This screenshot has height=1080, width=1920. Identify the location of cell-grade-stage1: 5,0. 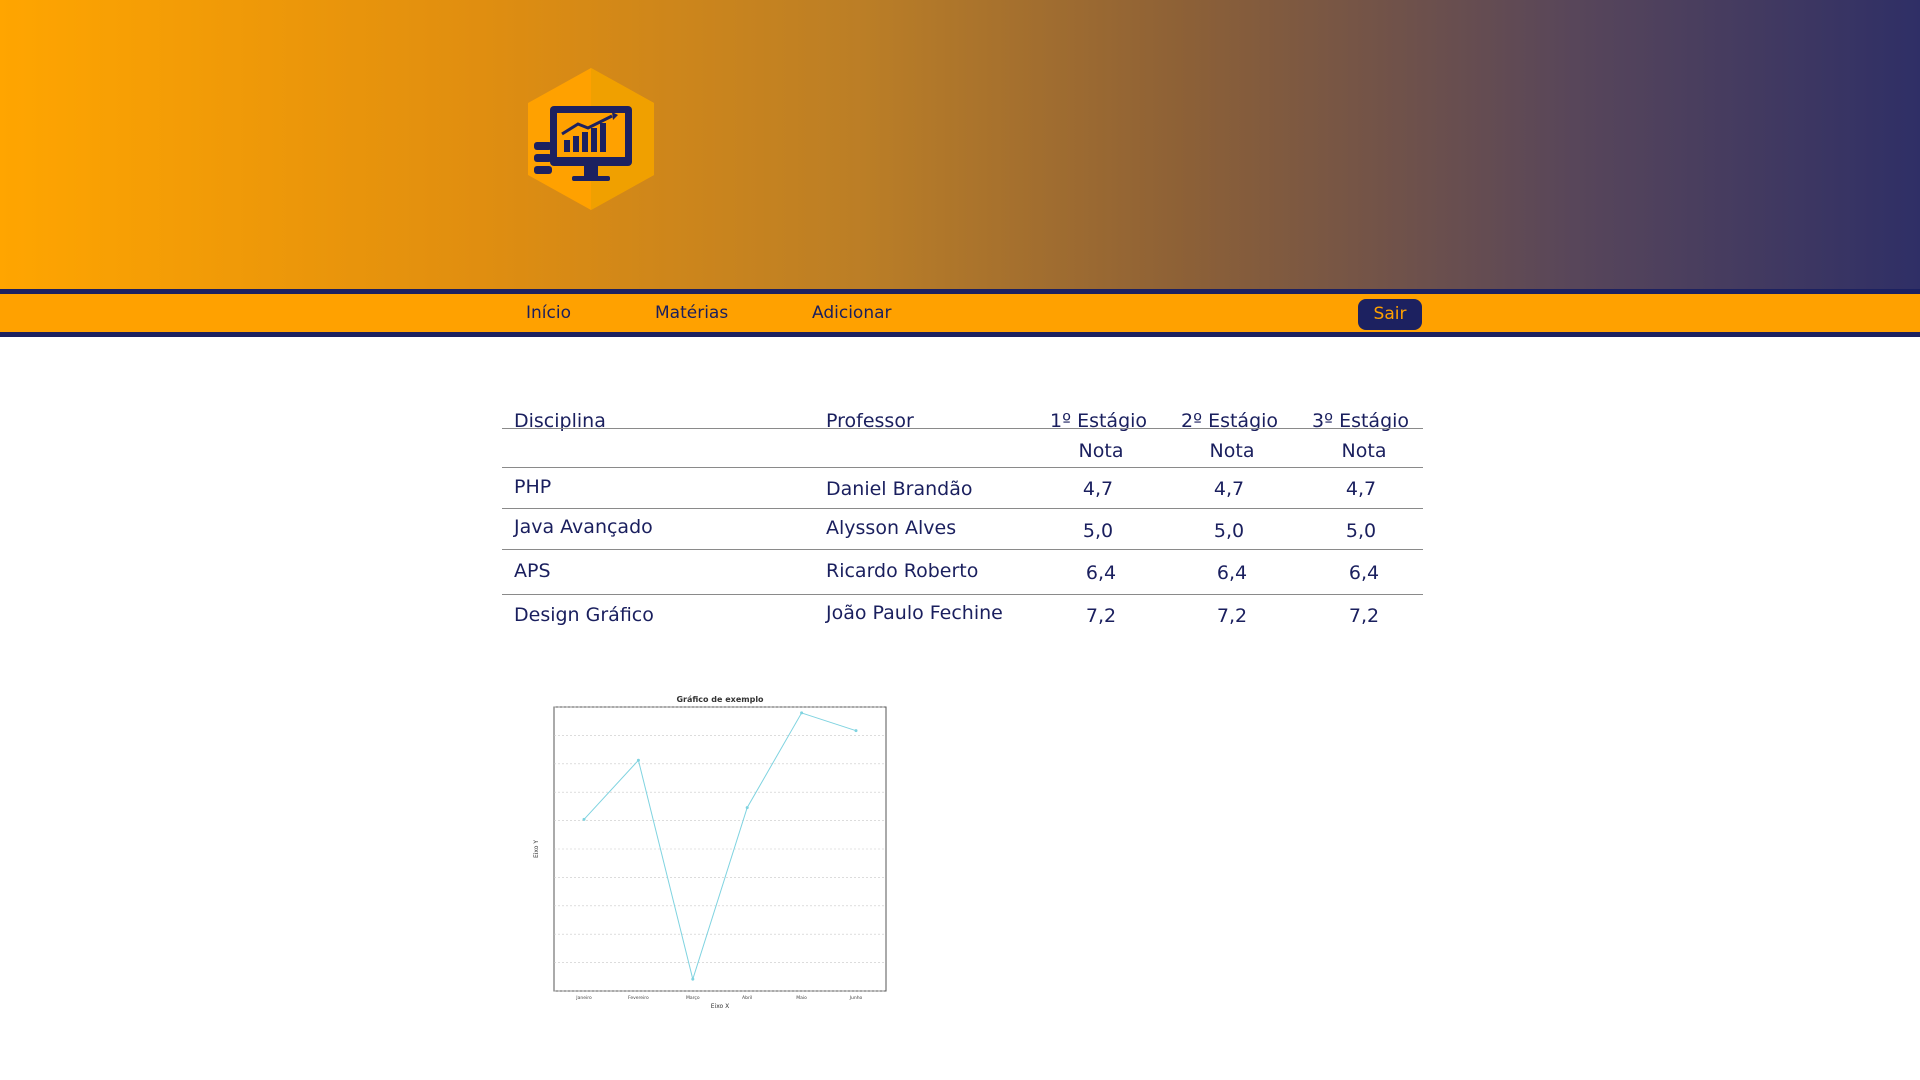
(1098, 531).